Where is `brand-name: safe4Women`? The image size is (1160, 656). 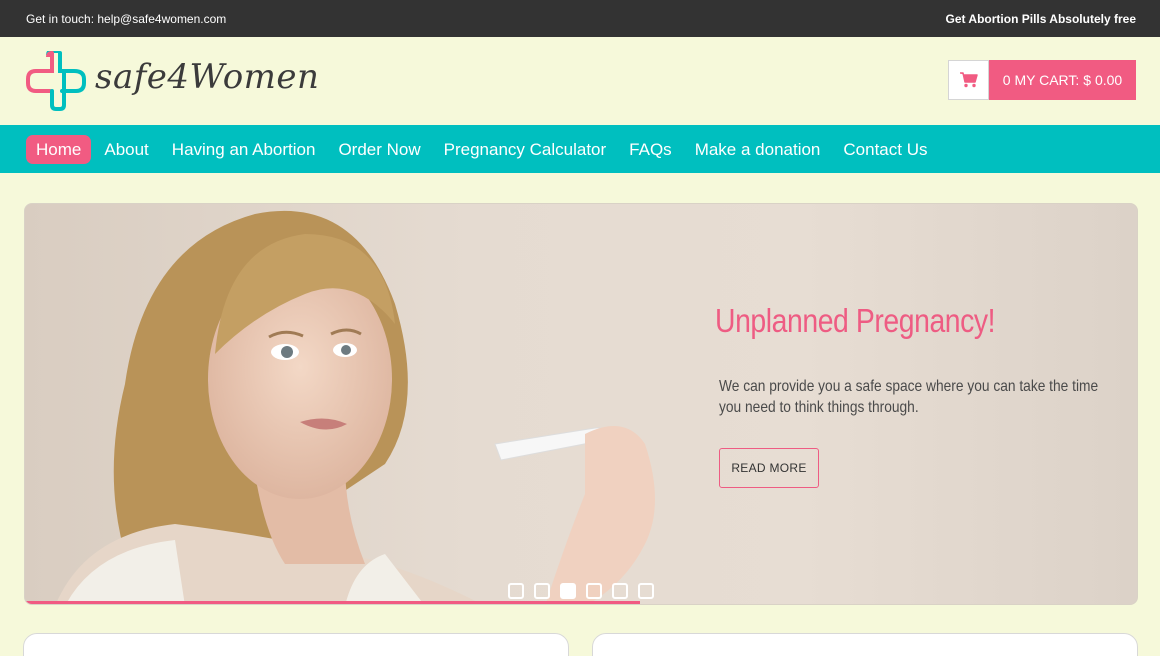
brand-name: safe4Women is located at coordinates (207, 77).